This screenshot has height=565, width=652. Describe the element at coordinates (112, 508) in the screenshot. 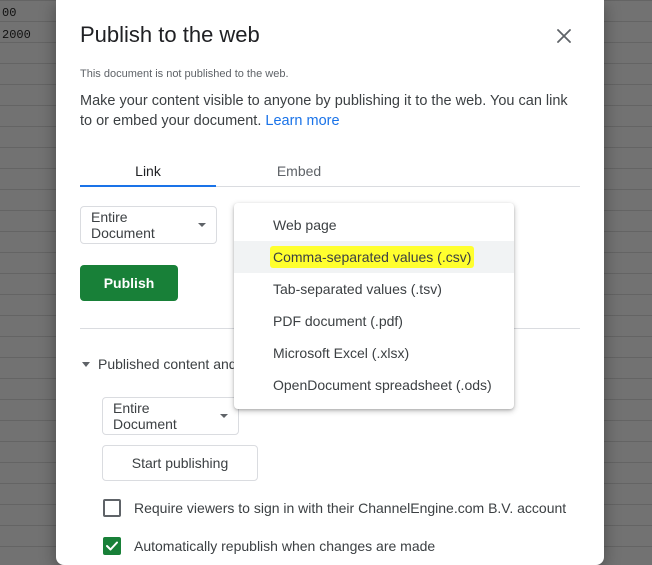

I see `require-signin-checkbox` at that location.